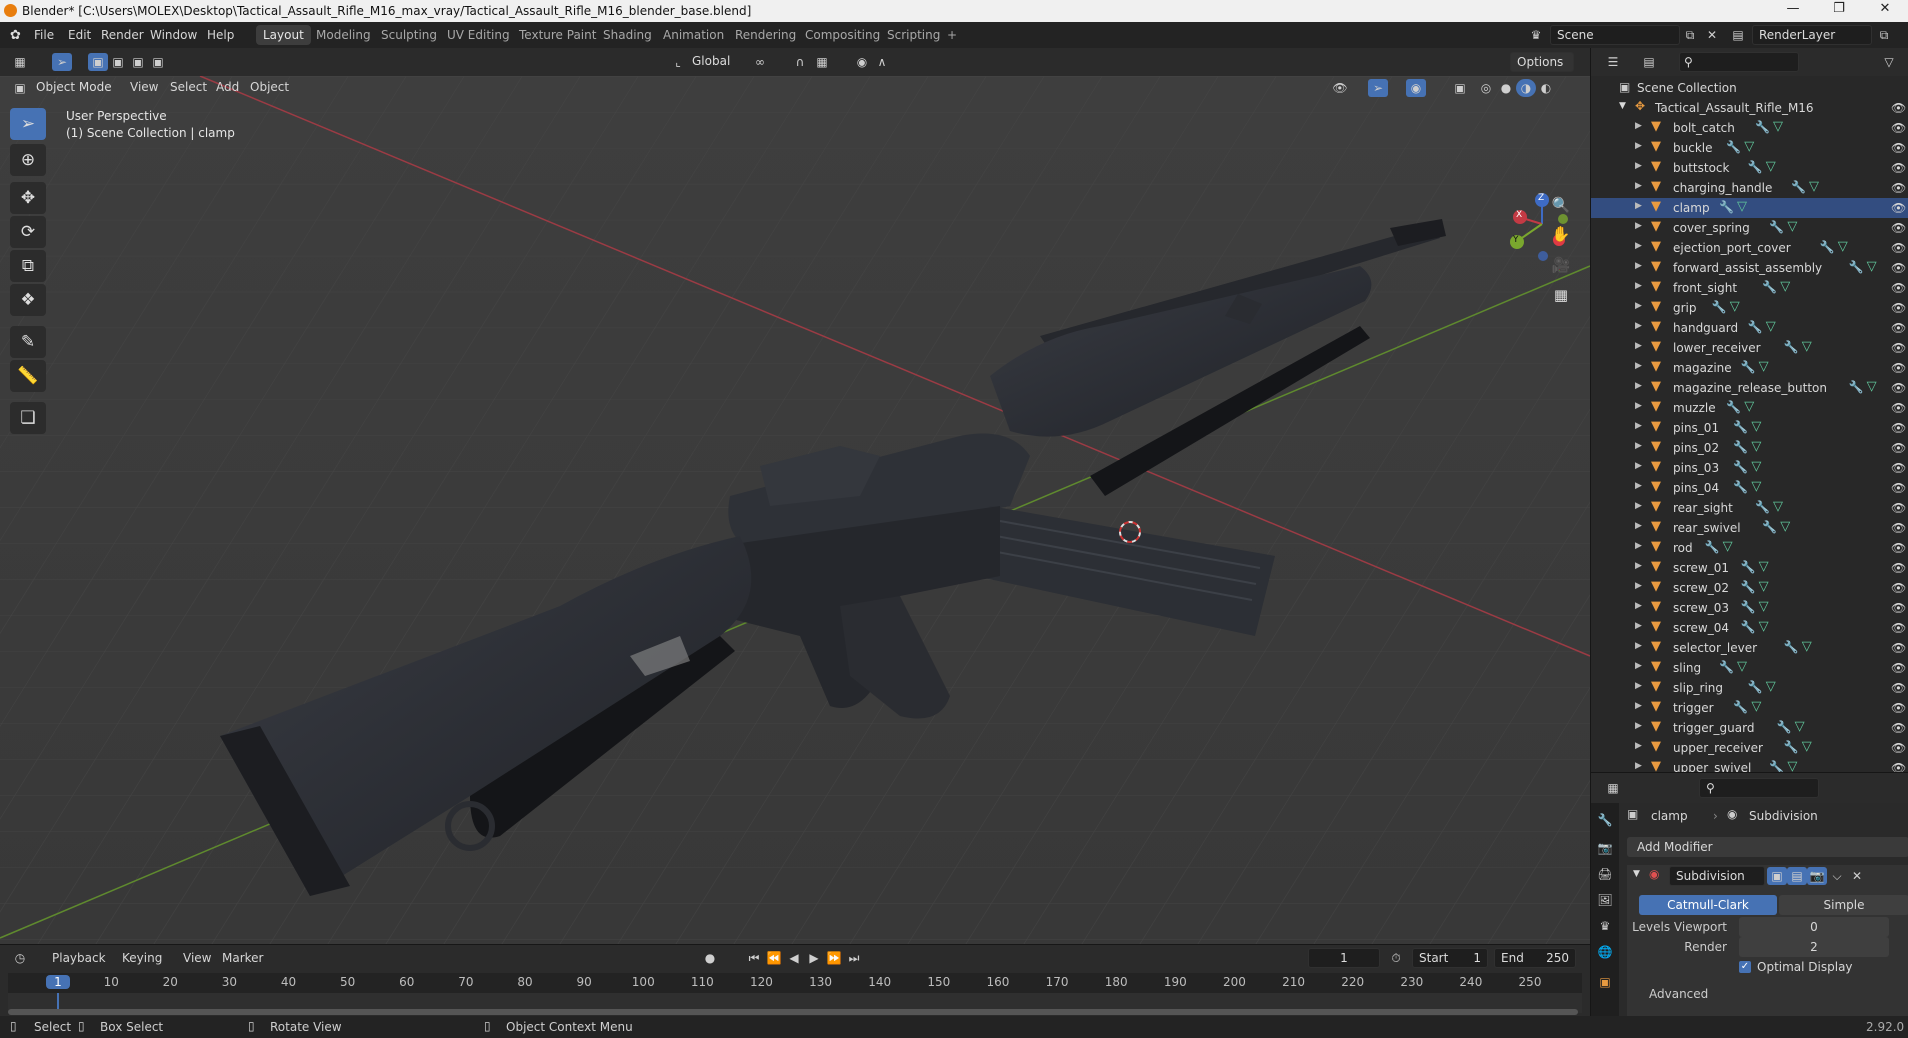 This screenshot has width=1908, height=1038. Describe the element at coordinates (1605, 848) in the screenshot. I see `render-tab-icon: 📷` at that location.